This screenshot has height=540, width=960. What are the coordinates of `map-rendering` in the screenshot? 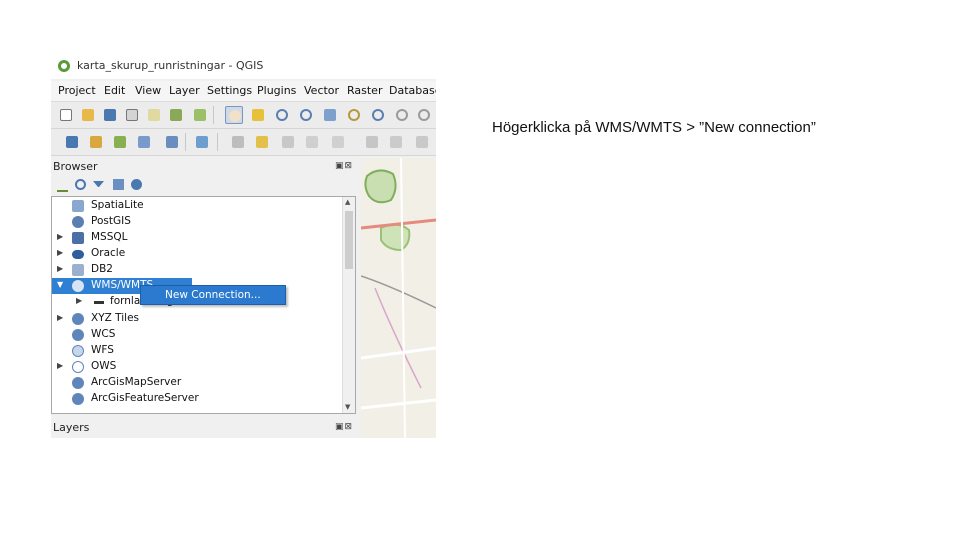 It's located at (398, 298).